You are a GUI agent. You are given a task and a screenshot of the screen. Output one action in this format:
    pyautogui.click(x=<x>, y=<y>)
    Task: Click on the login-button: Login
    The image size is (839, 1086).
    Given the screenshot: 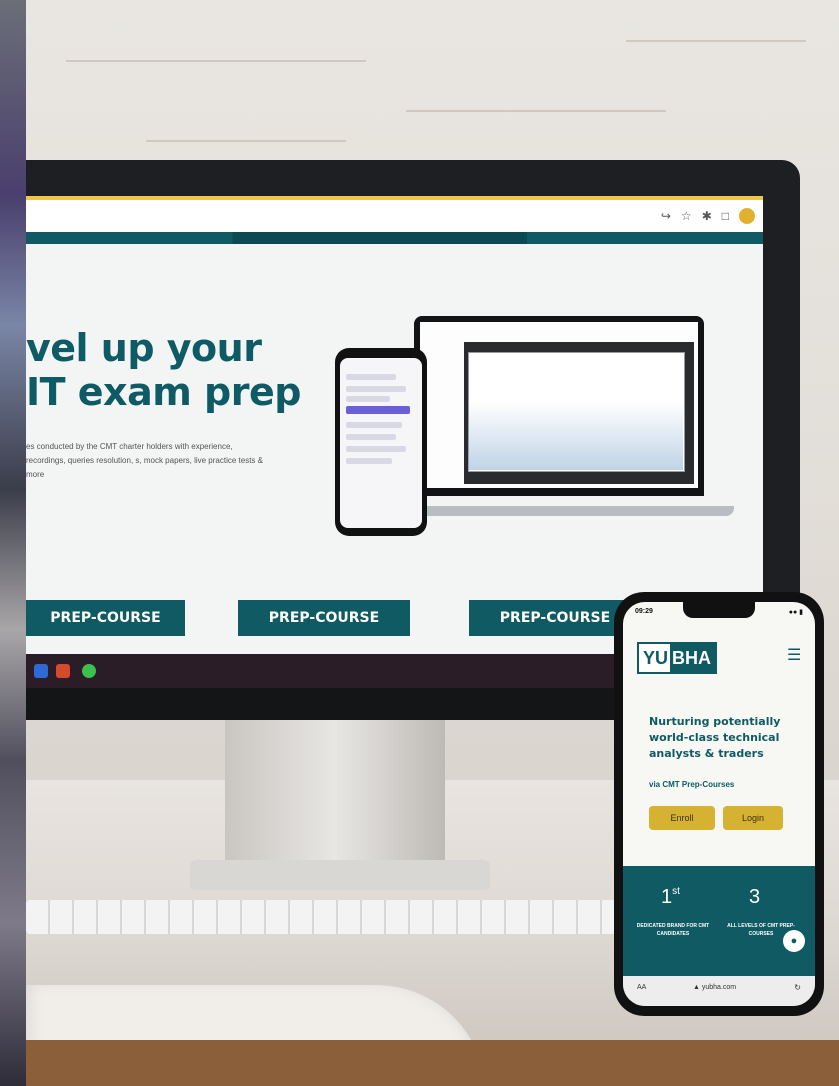 What is the action you would take?
    pyautogui.click(x=753, y=818)
    